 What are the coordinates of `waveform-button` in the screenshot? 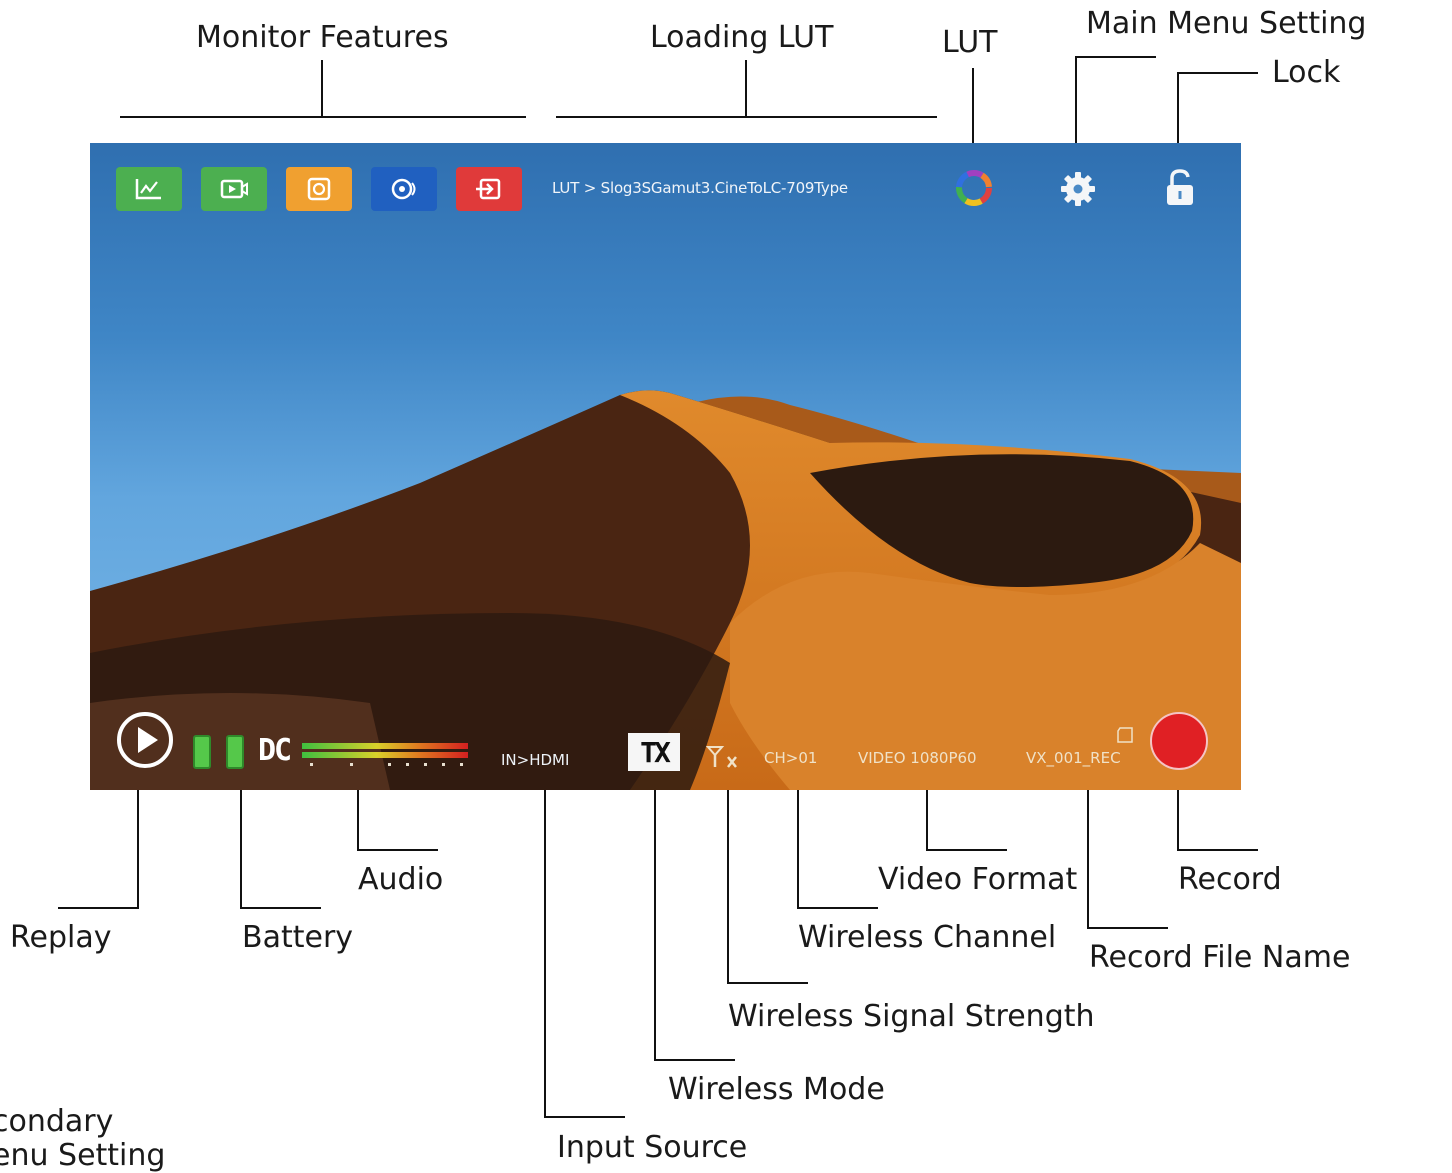 It's located at (149, 189).